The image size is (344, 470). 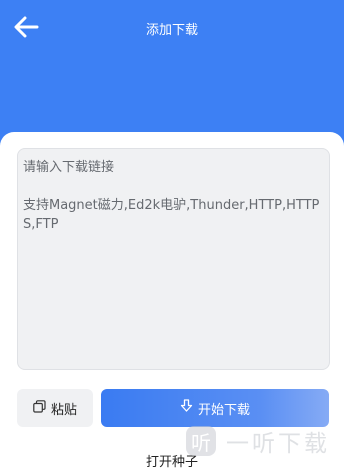 What do you see at coordinates (171, 215) in the screenshot?
I see `placeholder-line-2: 支持Magnet磁力,Ed2k电驴,Thunder,HTTP,HTTPS,FTP` at bounding box center [171, 215].